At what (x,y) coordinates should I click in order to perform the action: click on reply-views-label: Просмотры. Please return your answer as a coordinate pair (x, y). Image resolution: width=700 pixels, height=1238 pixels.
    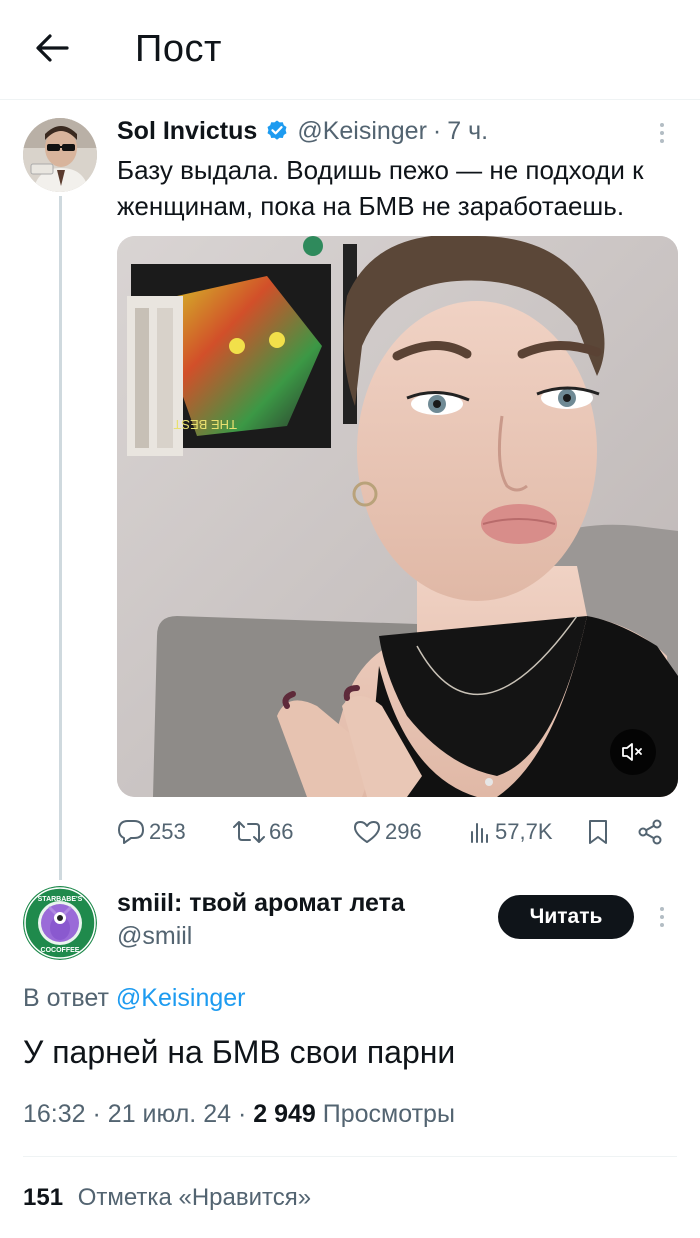
    Looking at the image, I should click on (389, 1114).